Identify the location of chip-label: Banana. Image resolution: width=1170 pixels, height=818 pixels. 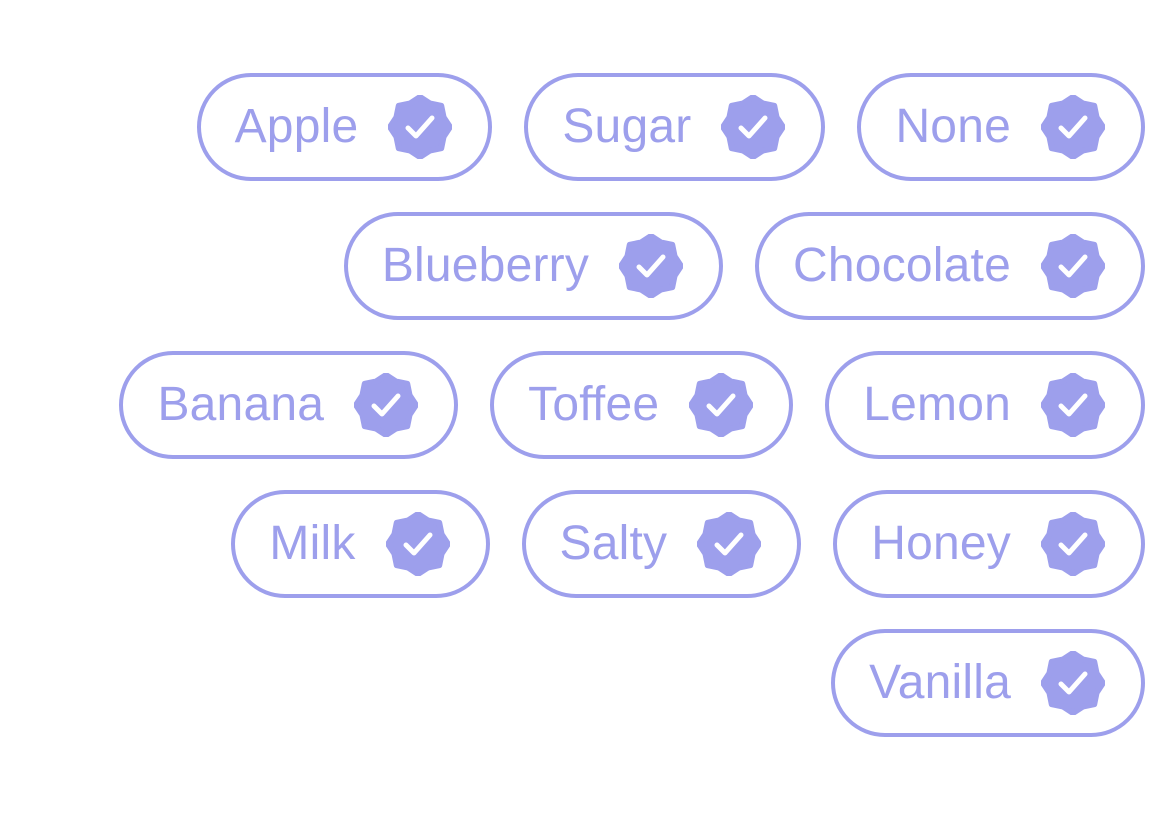
(241, 404).